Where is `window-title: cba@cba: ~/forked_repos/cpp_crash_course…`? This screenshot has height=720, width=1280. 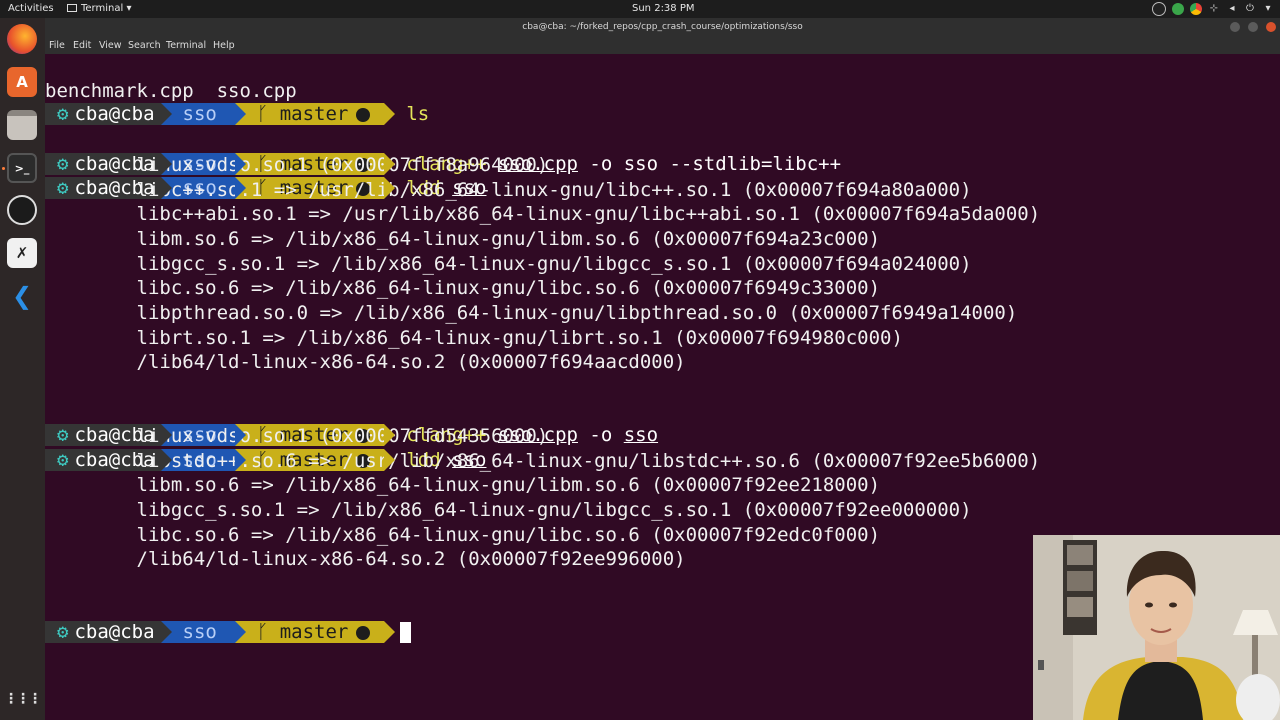 window-title: cba@cba: ~/forked_repos/cpp_crash_course… is located at coordinates (662, 27).